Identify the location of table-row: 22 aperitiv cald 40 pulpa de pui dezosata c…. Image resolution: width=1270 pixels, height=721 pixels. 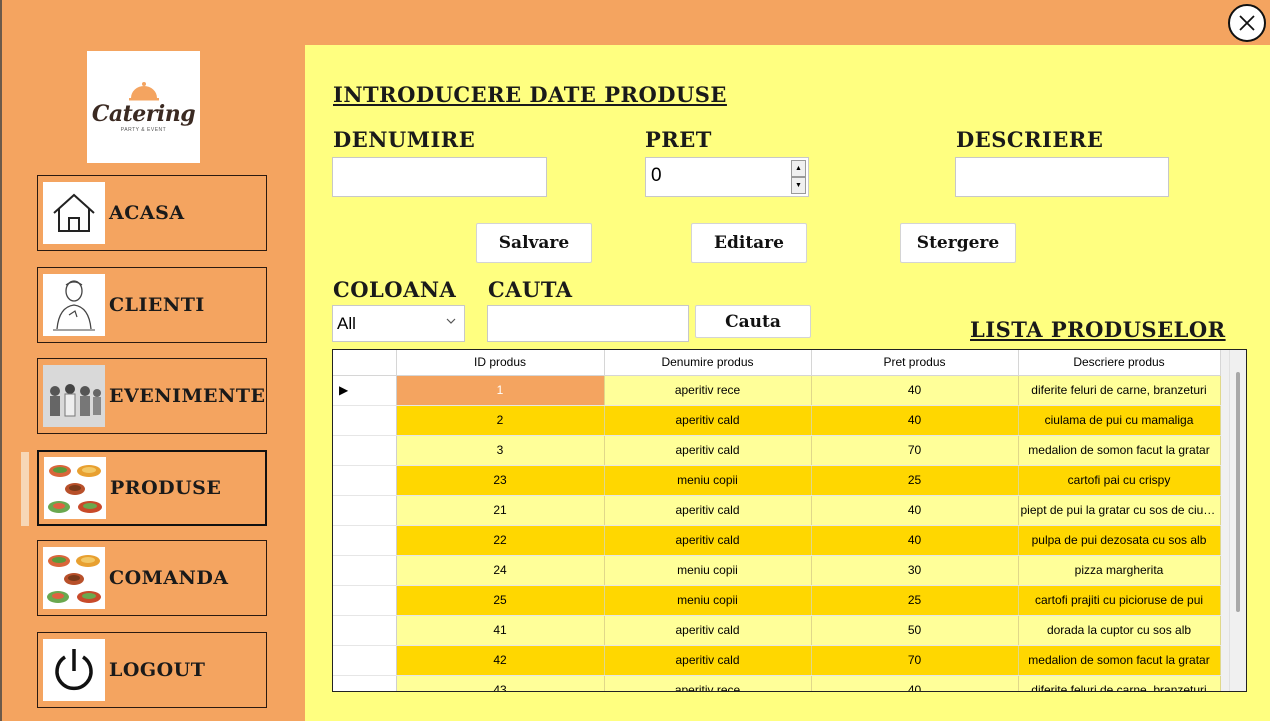
(777, 540).